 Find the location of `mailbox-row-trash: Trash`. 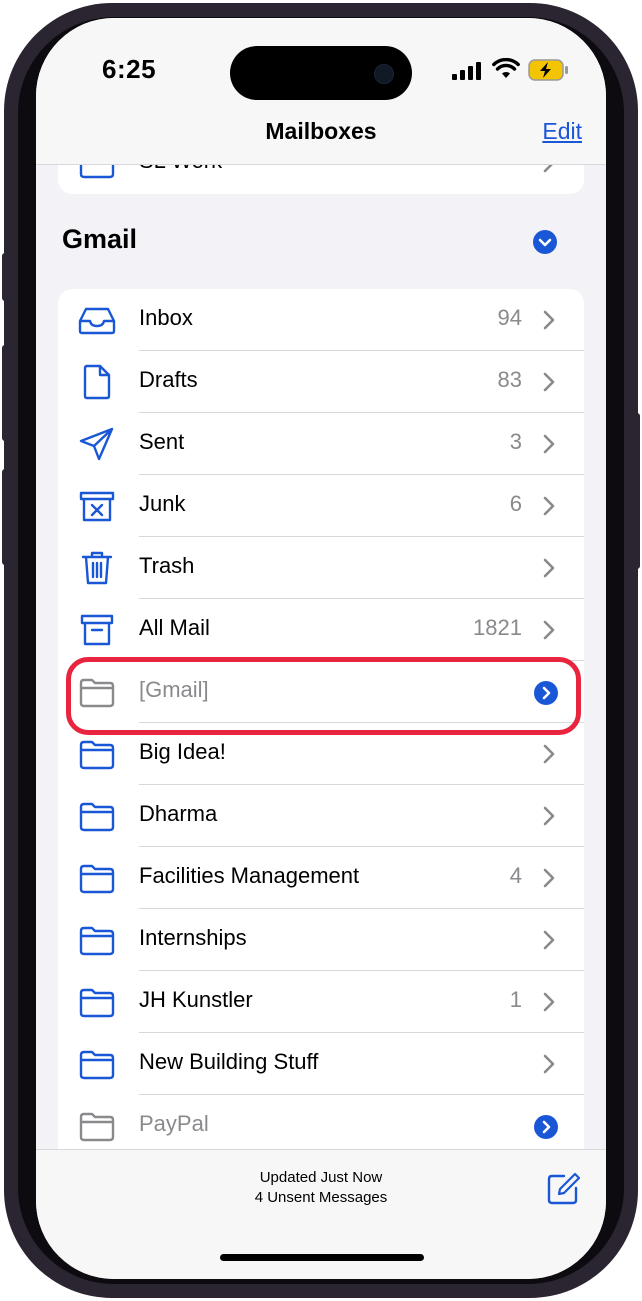

mailbox-row-trash: Trash is located at coordinates (321, 568).